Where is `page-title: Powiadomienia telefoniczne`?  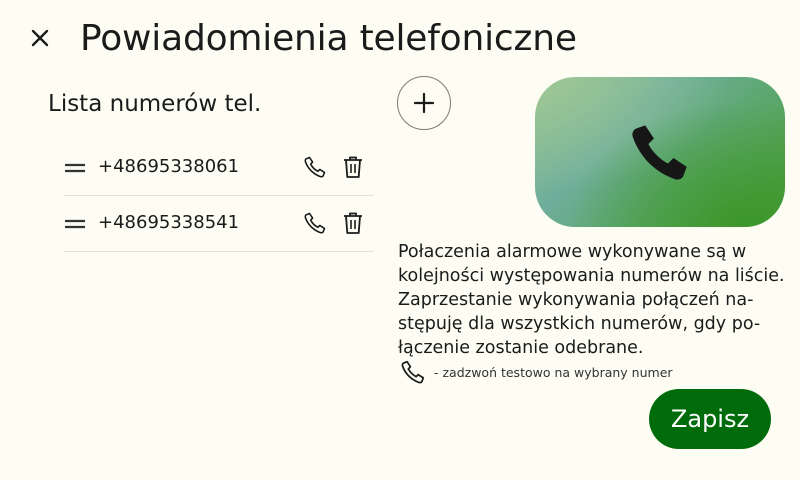 page-title: Powiadomienia telefoniczne is located at coordinates (328, 38).